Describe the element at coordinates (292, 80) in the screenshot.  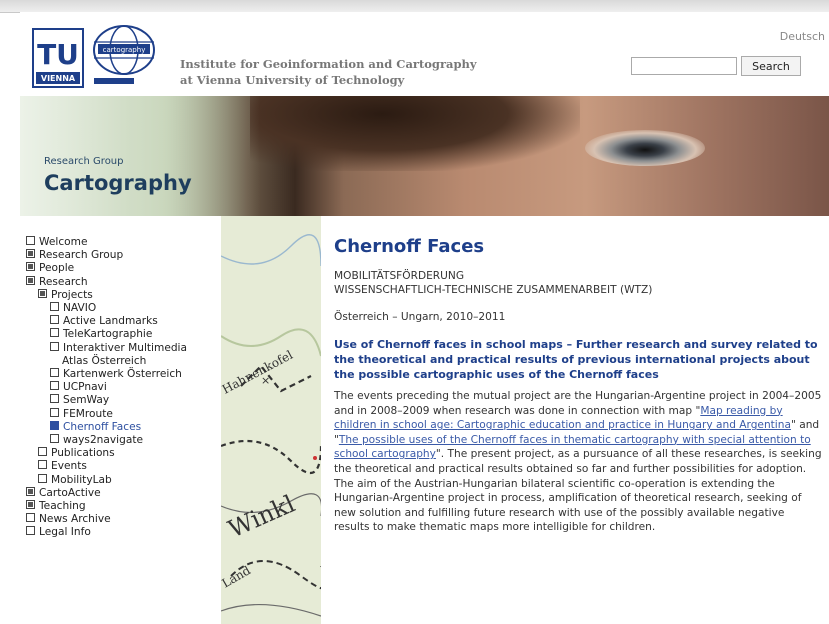
I see `institute-line-2: at Vienna University of Technology` at that location.